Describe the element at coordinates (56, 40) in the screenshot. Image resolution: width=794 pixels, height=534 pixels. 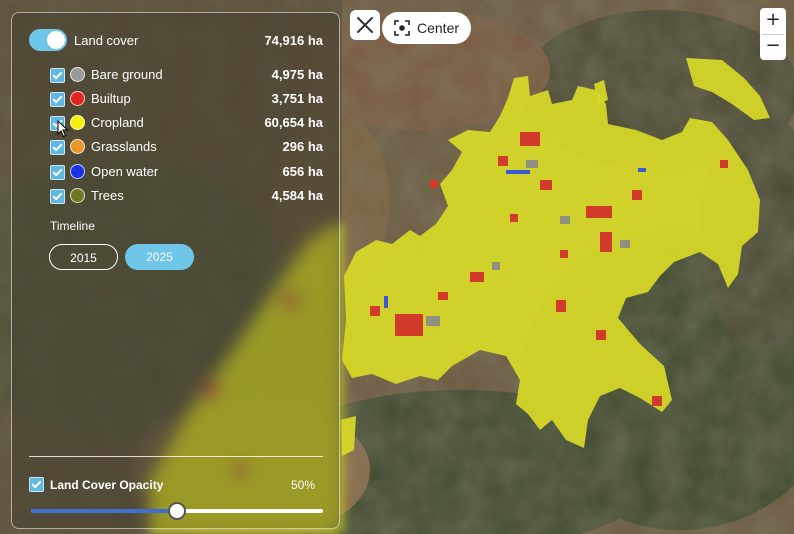
I see `toggle-knob` at that location.